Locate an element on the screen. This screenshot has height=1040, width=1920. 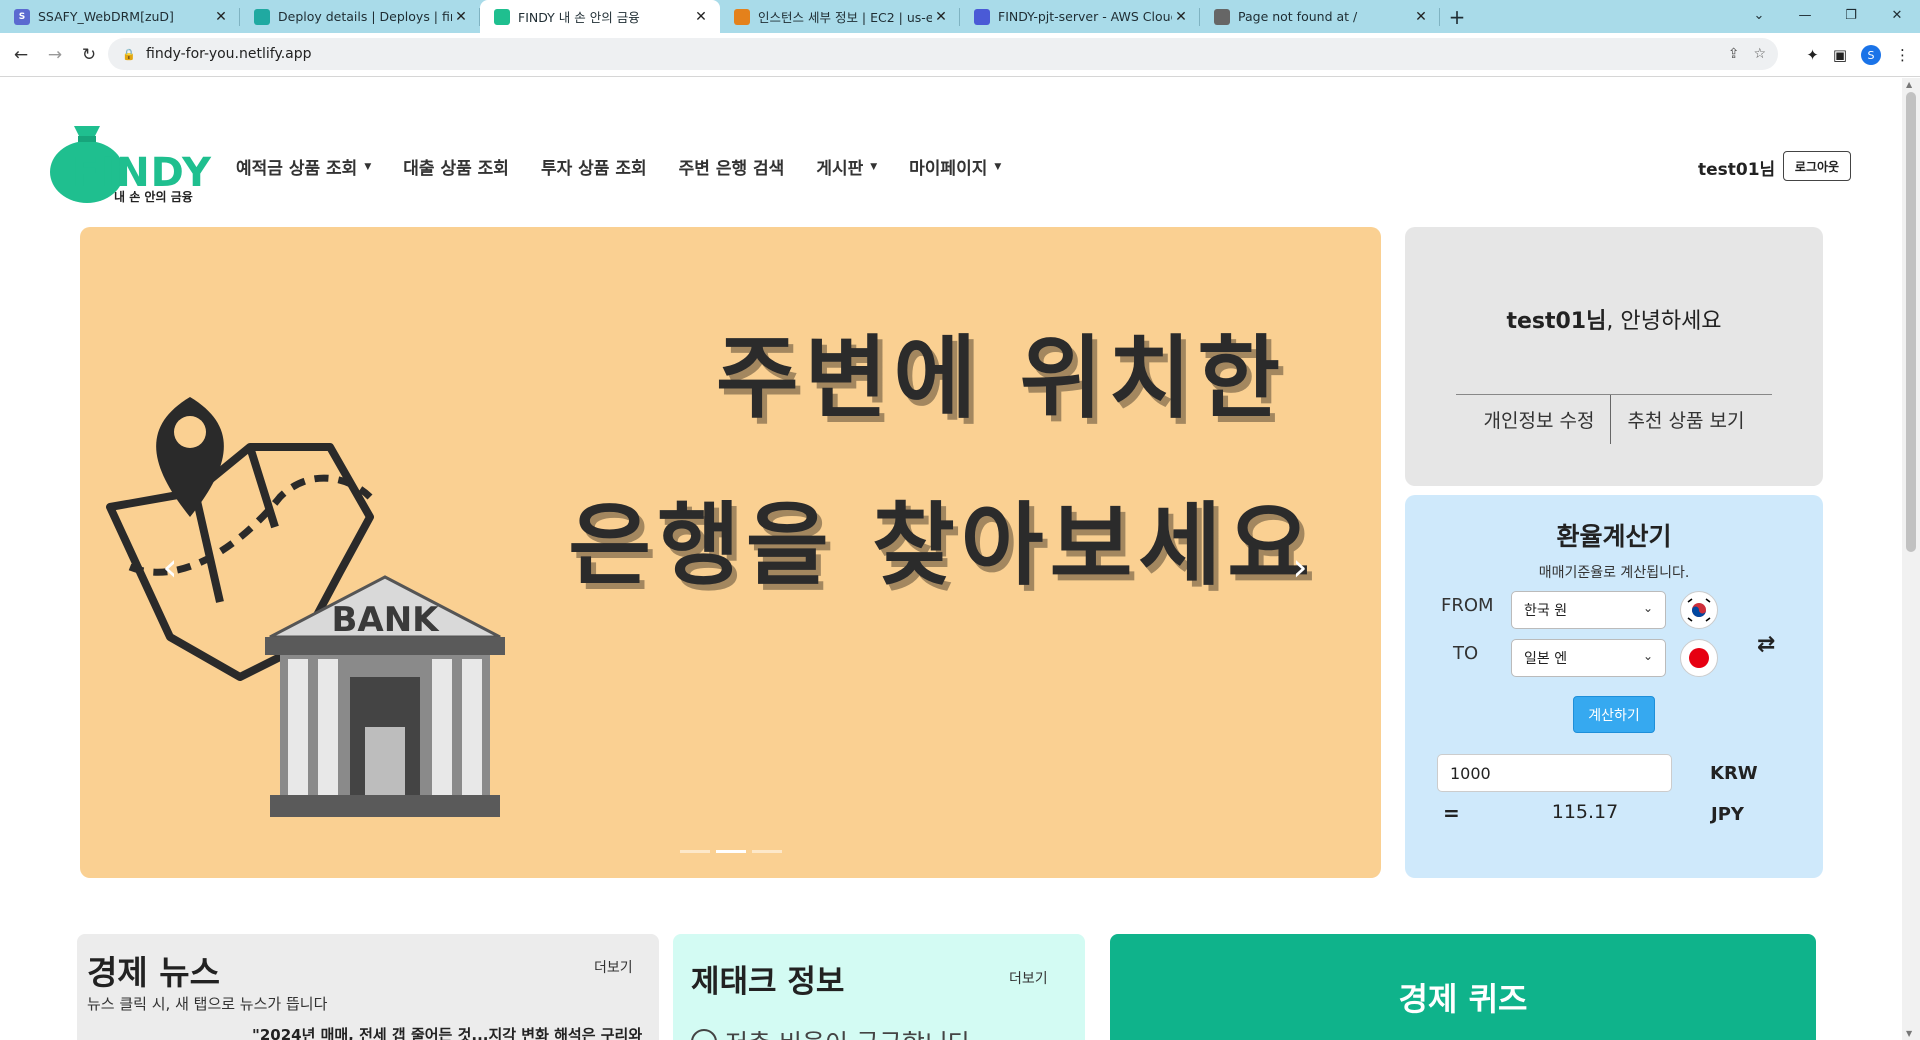
browser-tab: Deploy details | Deploys | findy✕ is located at coordinates (360, 16).